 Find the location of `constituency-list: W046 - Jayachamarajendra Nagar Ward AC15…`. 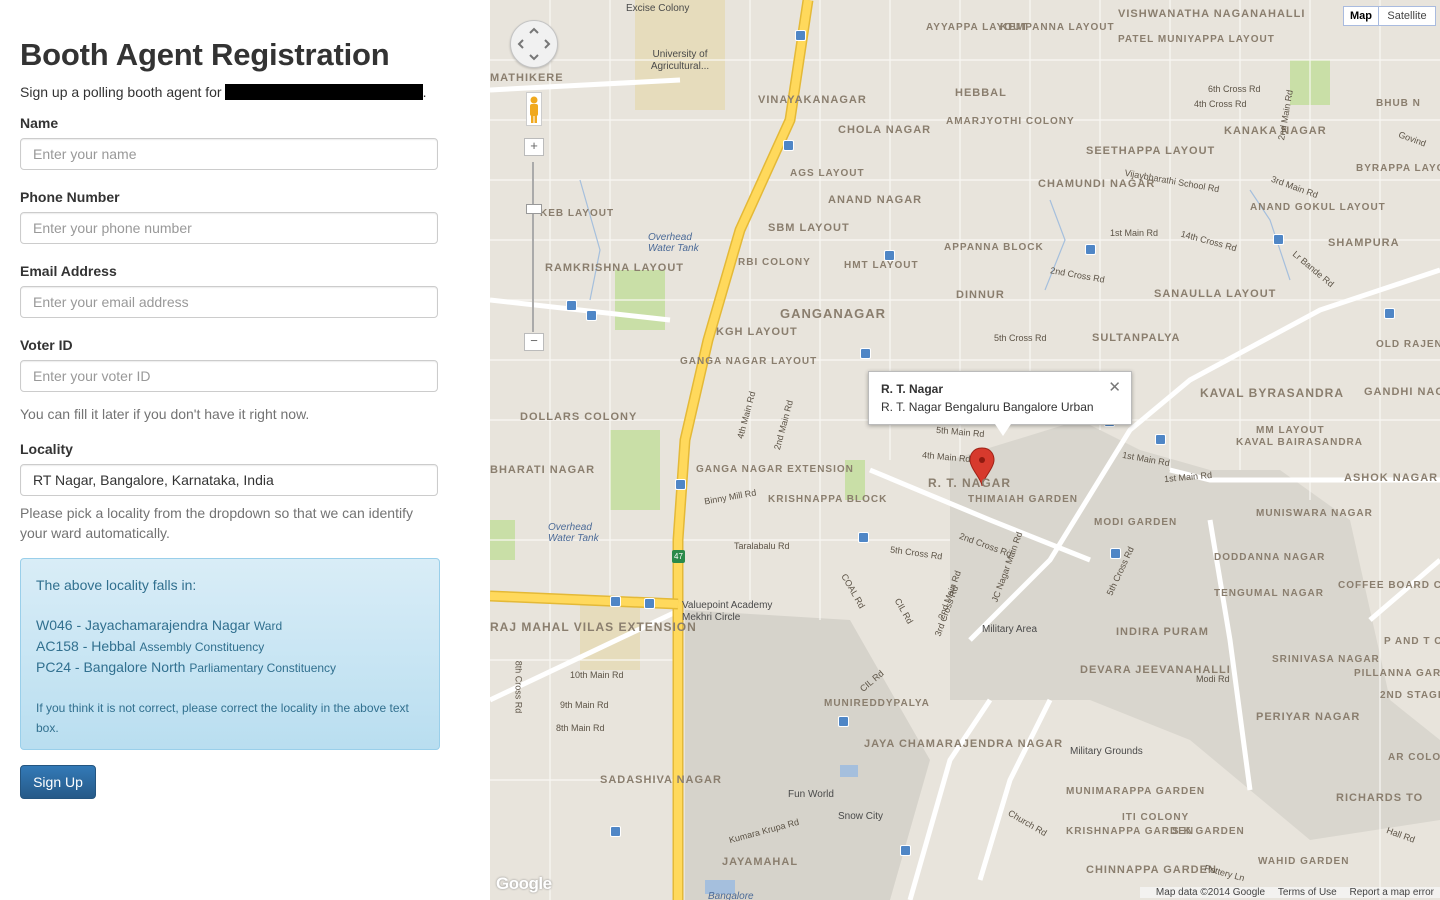

constituency-list: W046 - Jayachamarajendra Nagar Ward AC15… is located at coordinates (230, 646).